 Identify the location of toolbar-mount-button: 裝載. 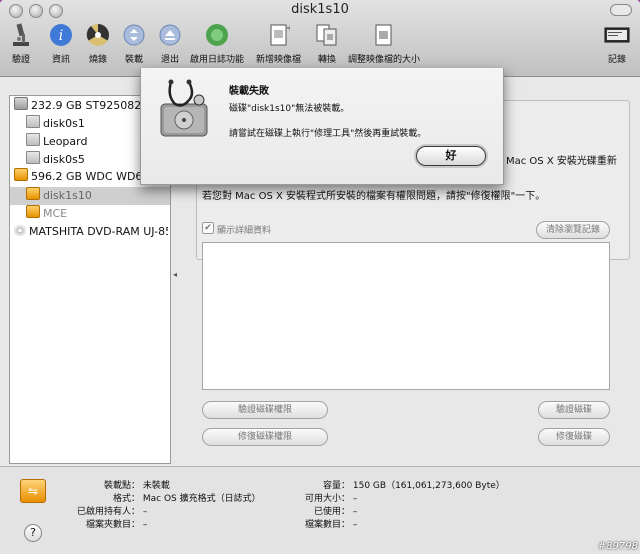
(134, 45).